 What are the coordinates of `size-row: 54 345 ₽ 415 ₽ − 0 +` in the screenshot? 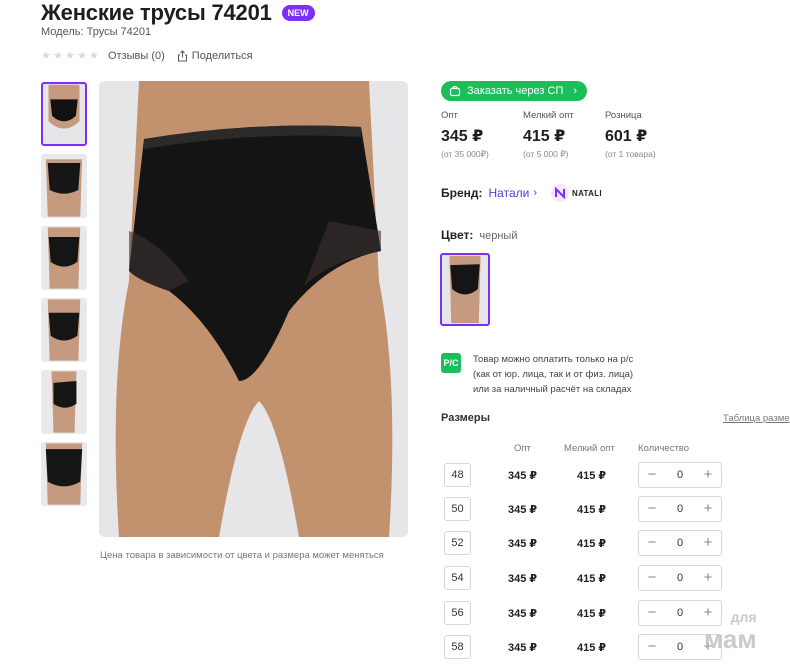 It's located at (395, 582).